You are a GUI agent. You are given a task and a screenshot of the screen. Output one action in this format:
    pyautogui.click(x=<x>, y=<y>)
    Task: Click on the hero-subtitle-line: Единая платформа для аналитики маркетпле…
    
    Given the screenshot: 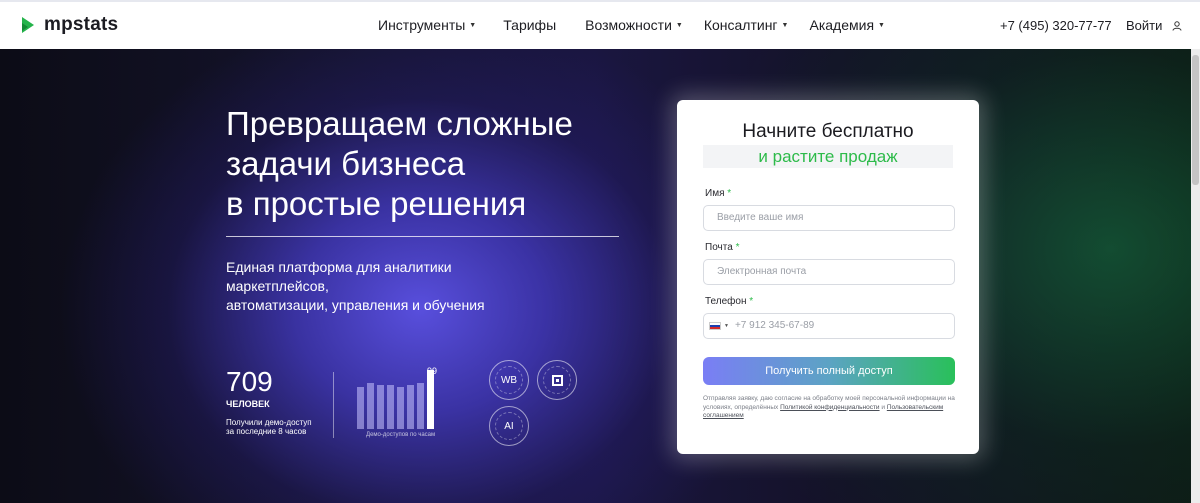 What is the action you would take?
    pyautogui.click(x=339, y=276)
    